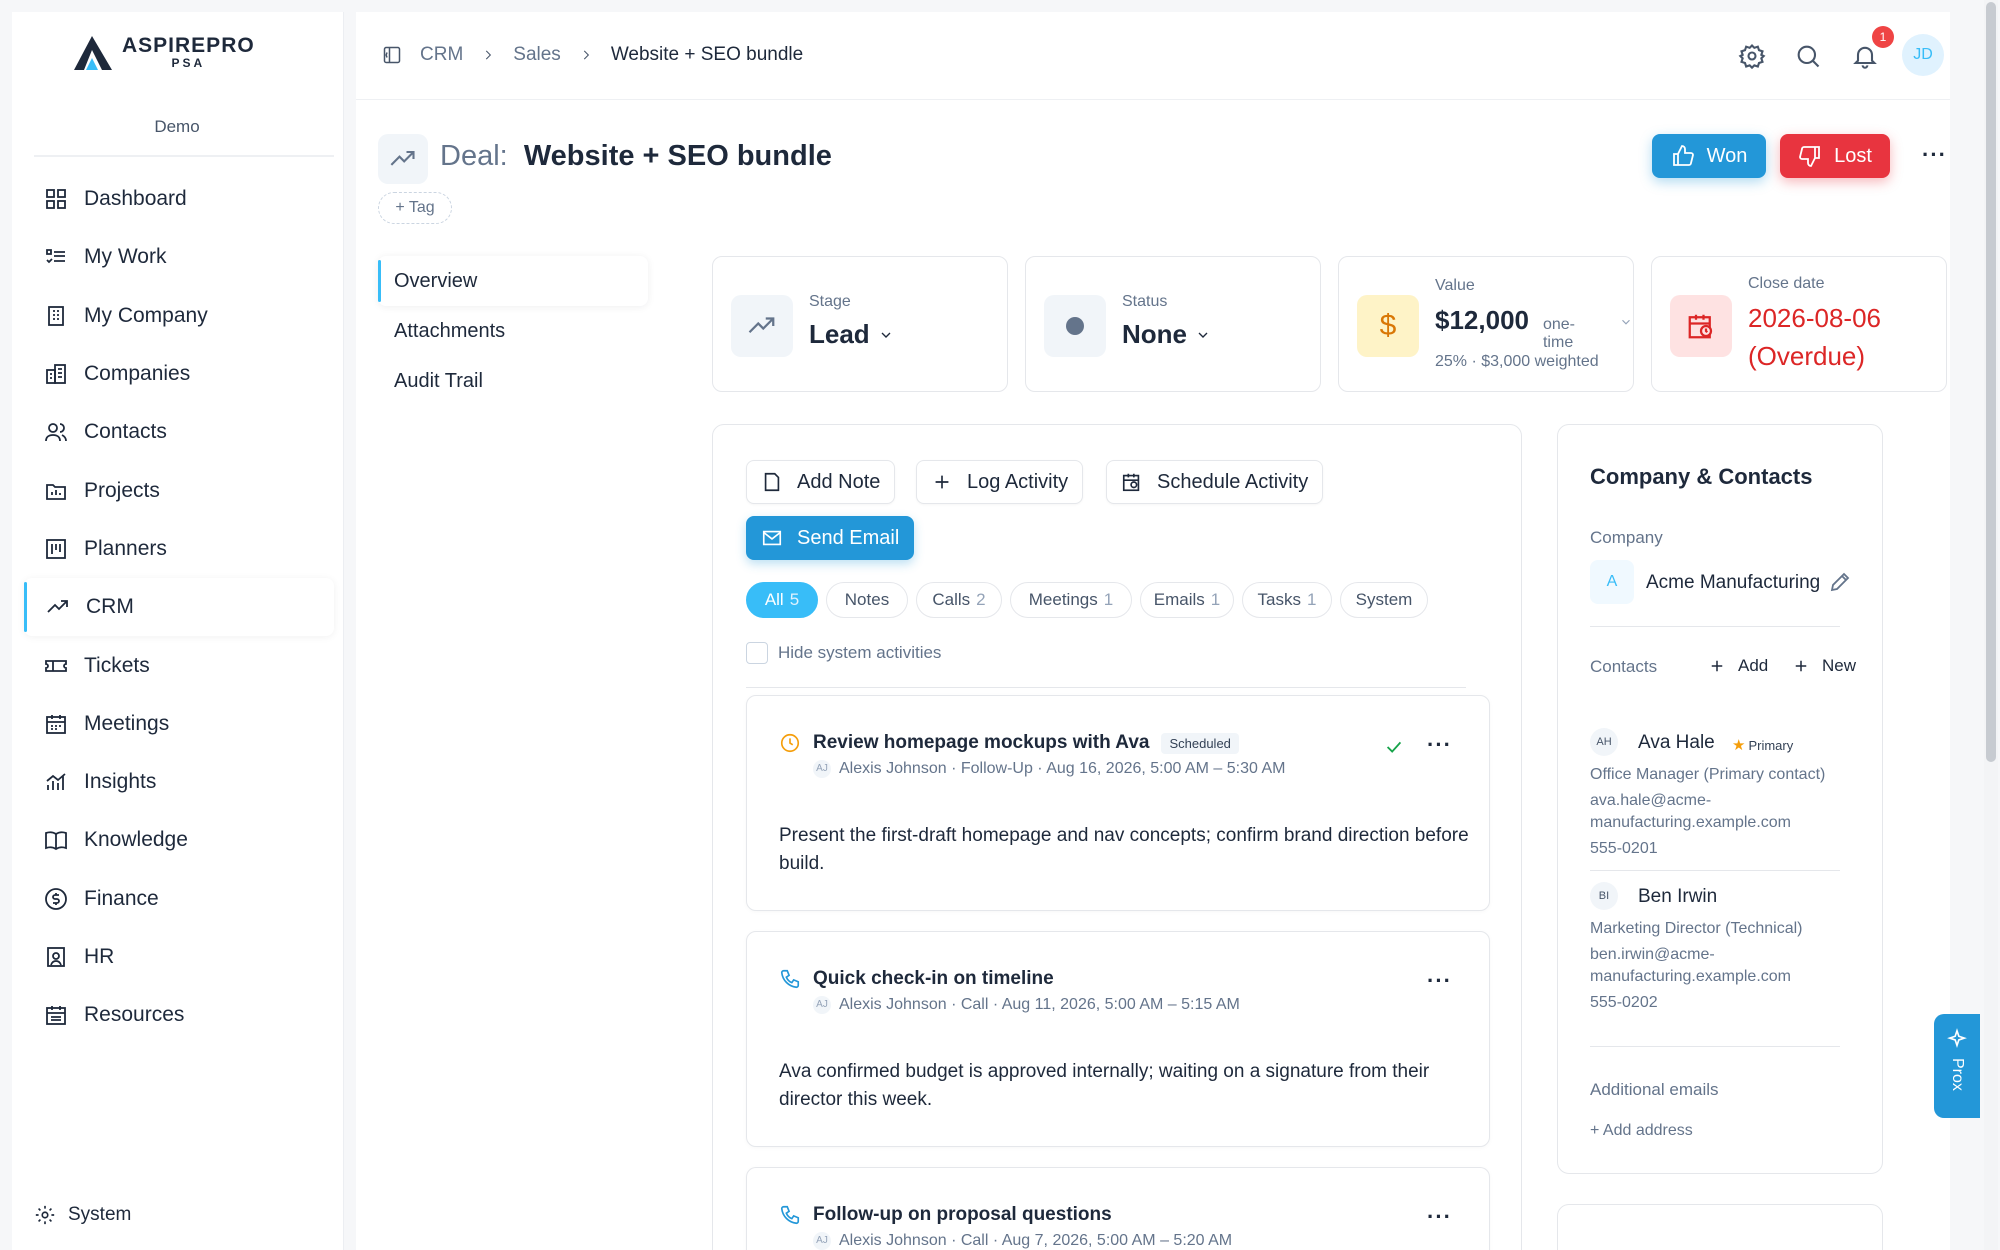 The image size is (2000, 1250). I want to click on contact-name: Ben Irwin, so click(1677, 897).